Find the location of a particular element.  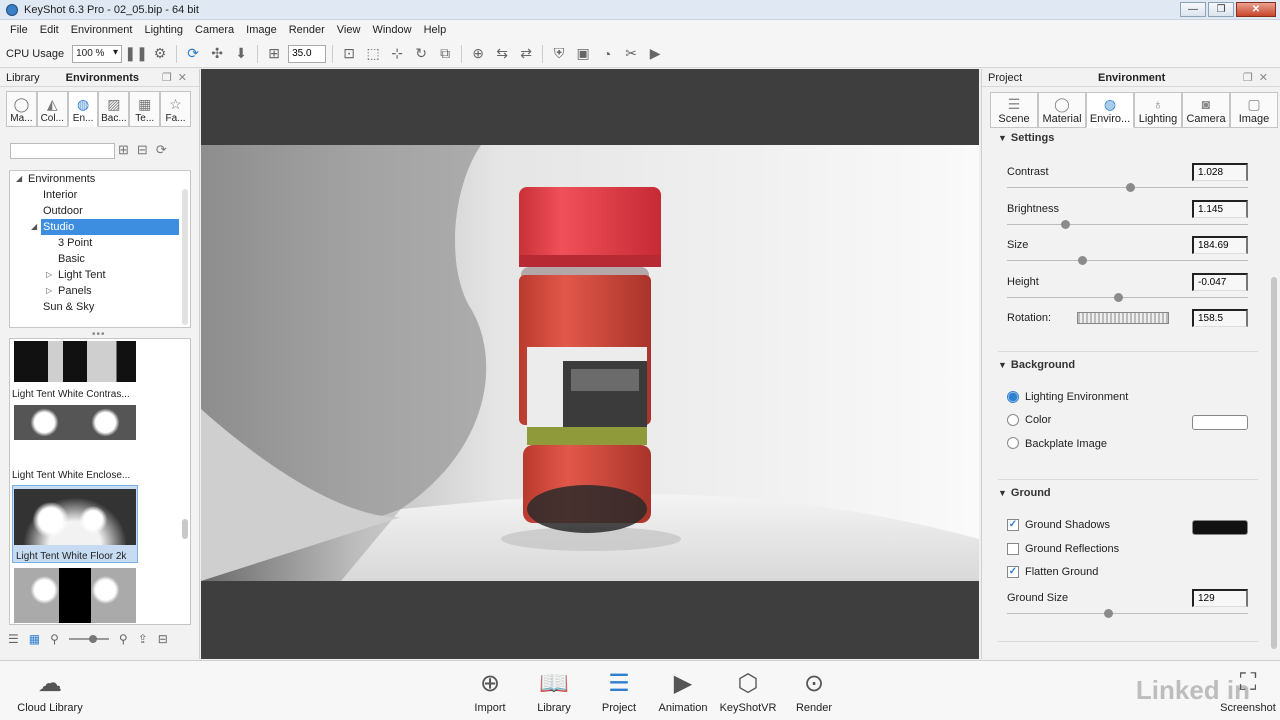

backplate-image-radio is located at coordinates (1013, 443).